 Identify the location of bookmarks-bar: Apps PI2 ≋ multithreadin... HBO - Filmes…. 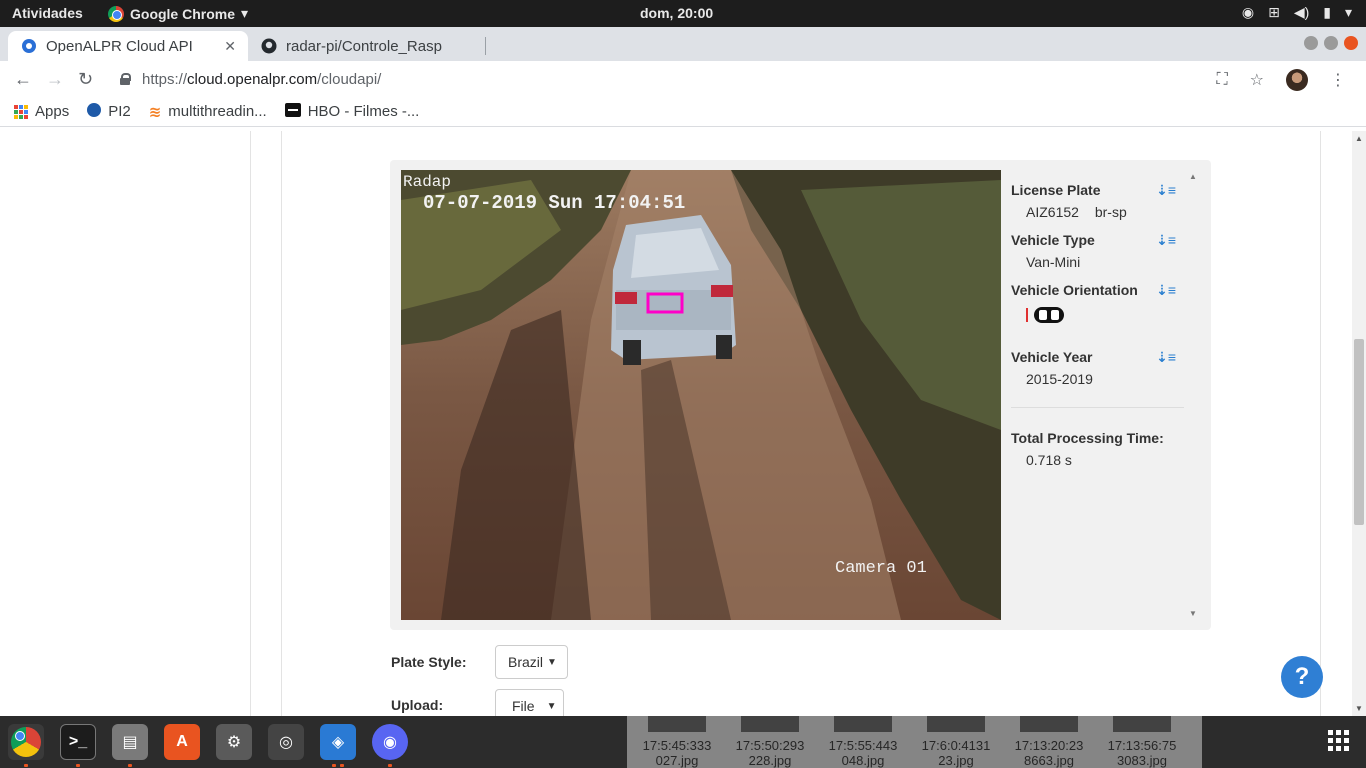
(683, 112).